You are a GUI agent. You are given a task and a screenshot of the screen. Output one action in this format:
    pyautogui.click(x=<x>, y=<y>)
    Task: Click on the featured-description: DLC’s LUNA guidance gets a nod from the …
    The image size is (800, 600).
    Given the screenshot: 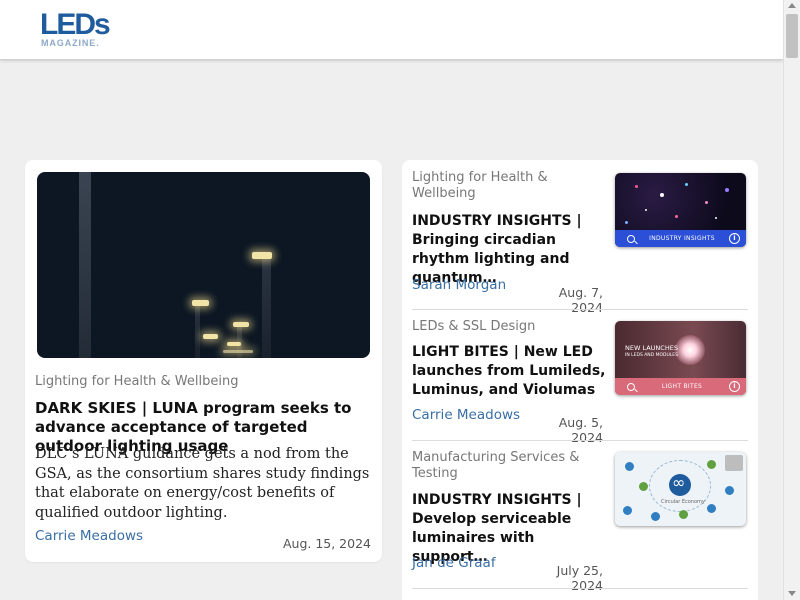 What is the action you would take?
    pyautogui.click(x=202, y=483)
    